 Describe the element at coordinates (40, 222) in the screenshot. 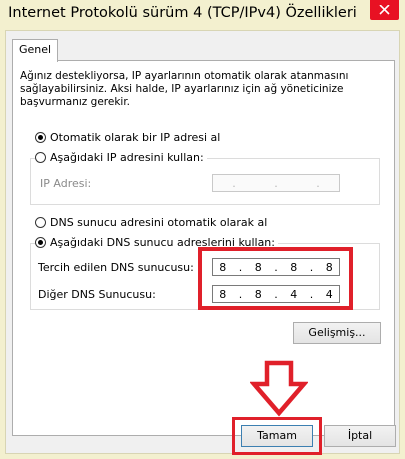

I see `dns-auto-radio` at that location.